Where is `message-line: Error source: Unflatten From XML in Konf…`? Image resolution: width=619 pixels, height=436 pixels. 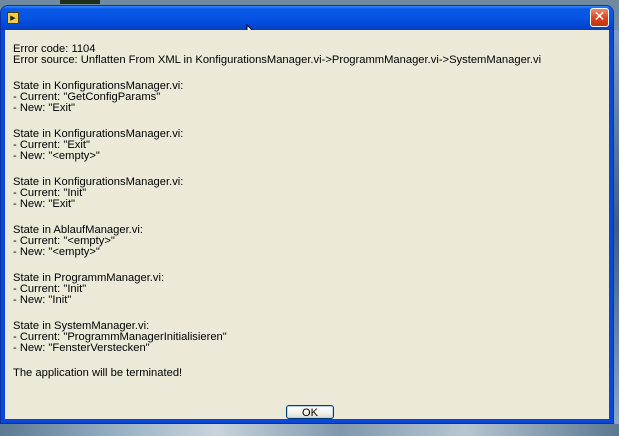 message-line: Error source: Unflatten From XML in Konf… is located at coordinates (277, 60).